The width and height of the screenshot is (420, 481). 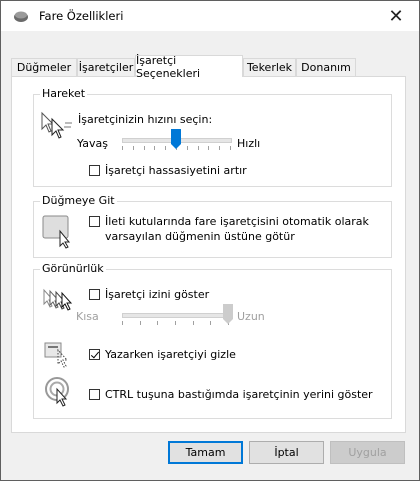 I want to click on pointer-trails-icon, so click(x=60, y=301).